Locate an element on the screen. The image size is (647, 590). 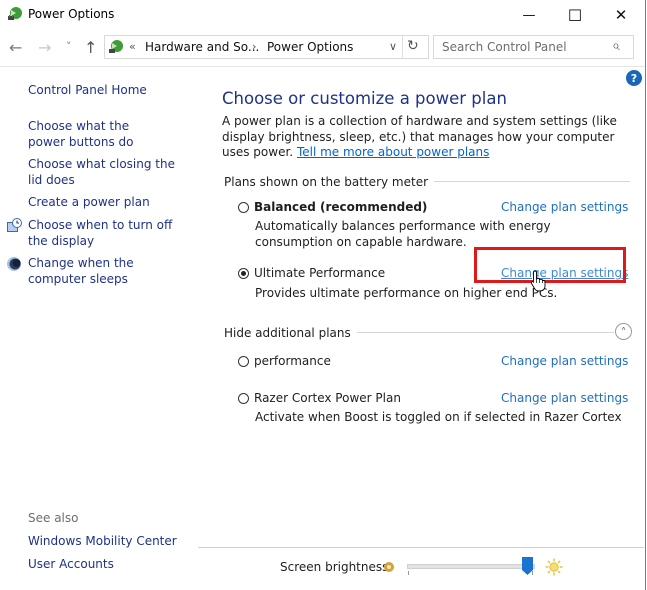
chevron-up-icon: ˄ is located at coordinates (623, 333).